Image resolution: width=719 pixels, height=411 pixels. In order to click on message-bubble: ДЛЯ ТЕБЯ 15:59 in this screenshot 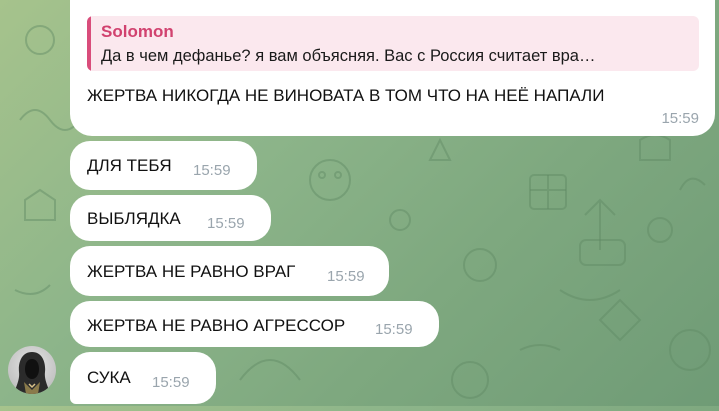, I will do `click(163, 165)`.